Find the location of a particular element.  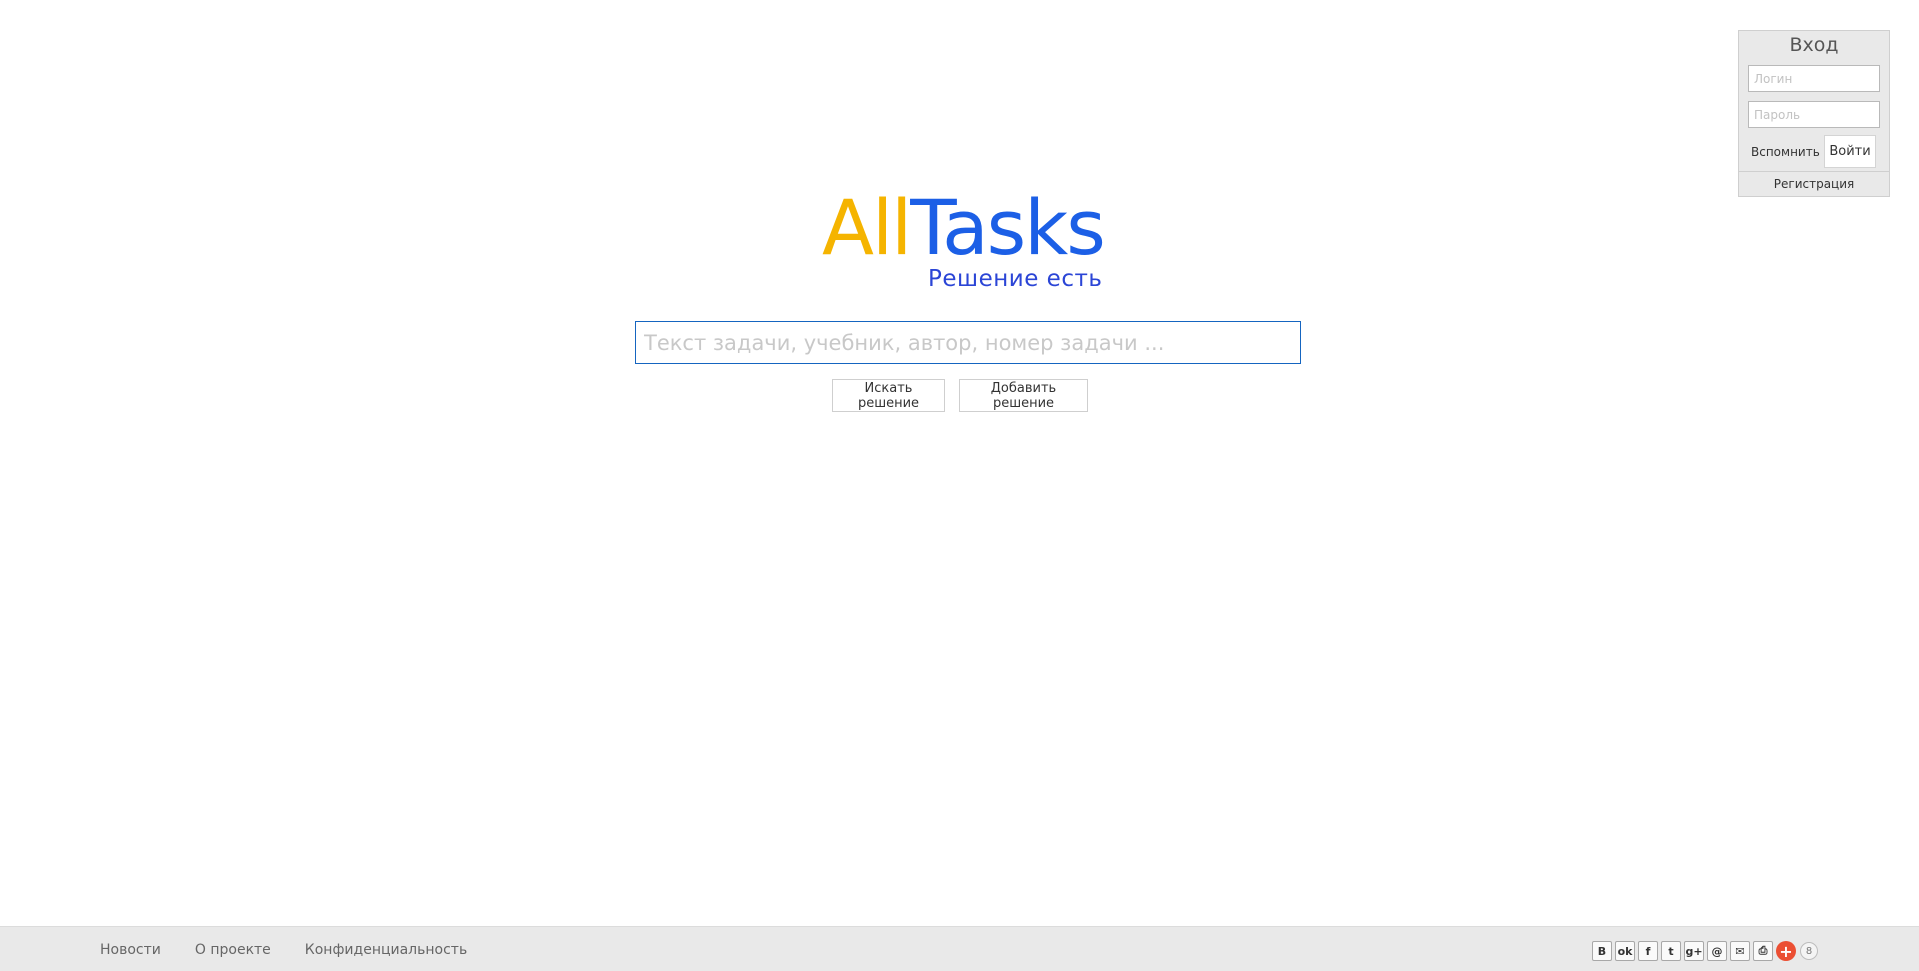

email-icon: ✉ is located at coordinates (1740, 951).